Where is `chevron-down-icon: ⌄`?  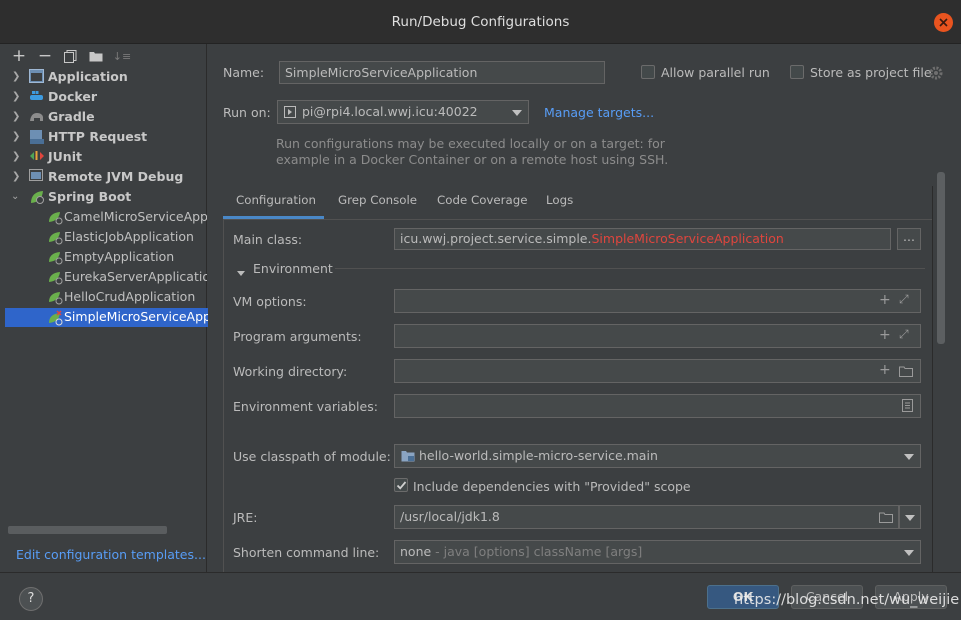 chevron-down-icon: ⌄ is located at coordinates (15, 196).